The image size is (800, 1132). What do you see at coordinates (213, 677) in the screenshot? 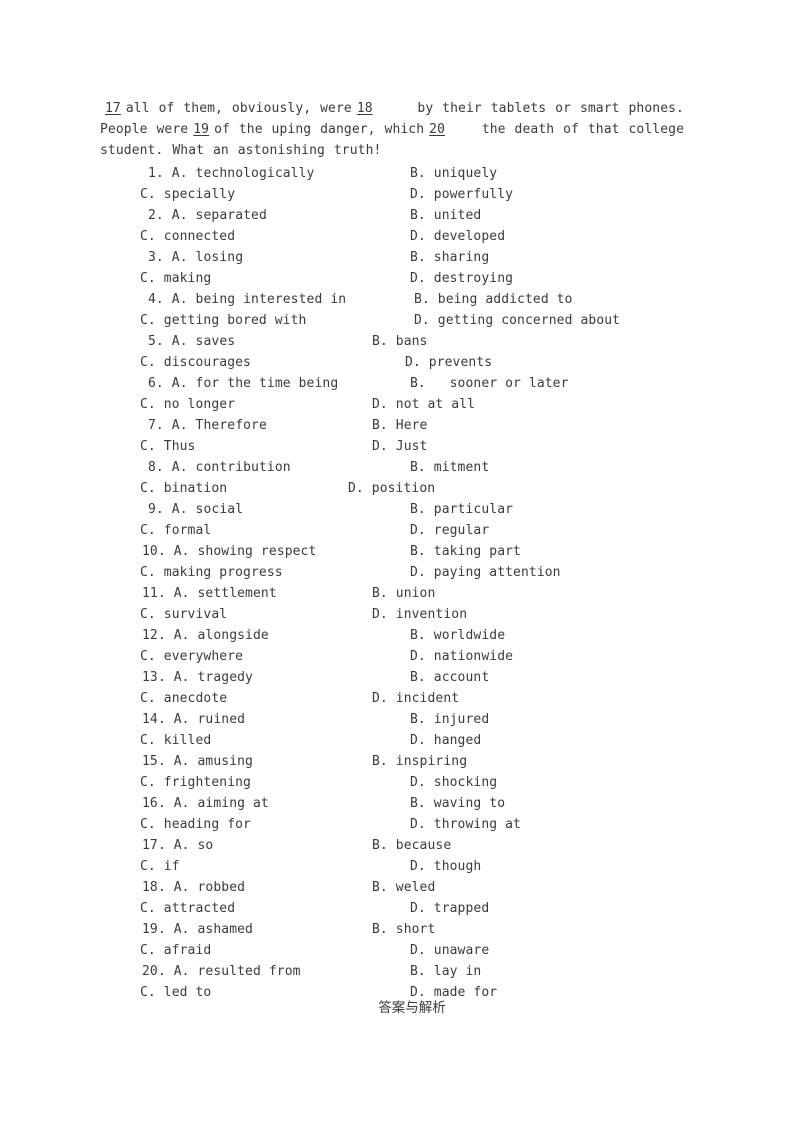
I see `option-a-13: A. tragedy` at bounding box center [213, 677].